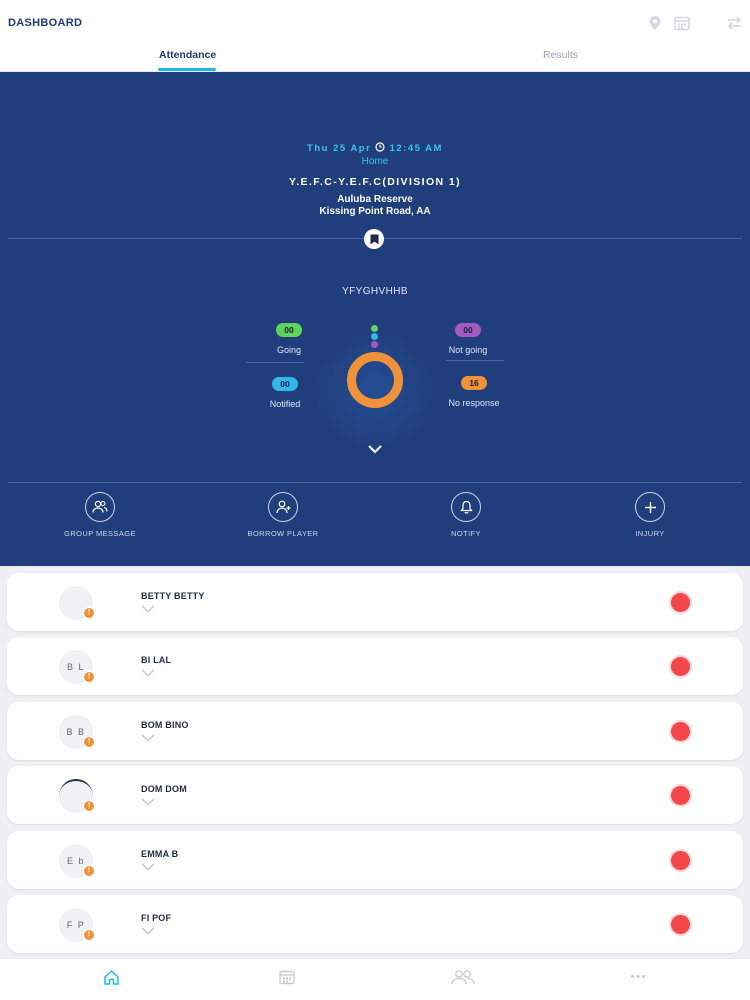 The image size is (750, 1000). I want to click on stat-going: 00 Going, so click(289, 337).